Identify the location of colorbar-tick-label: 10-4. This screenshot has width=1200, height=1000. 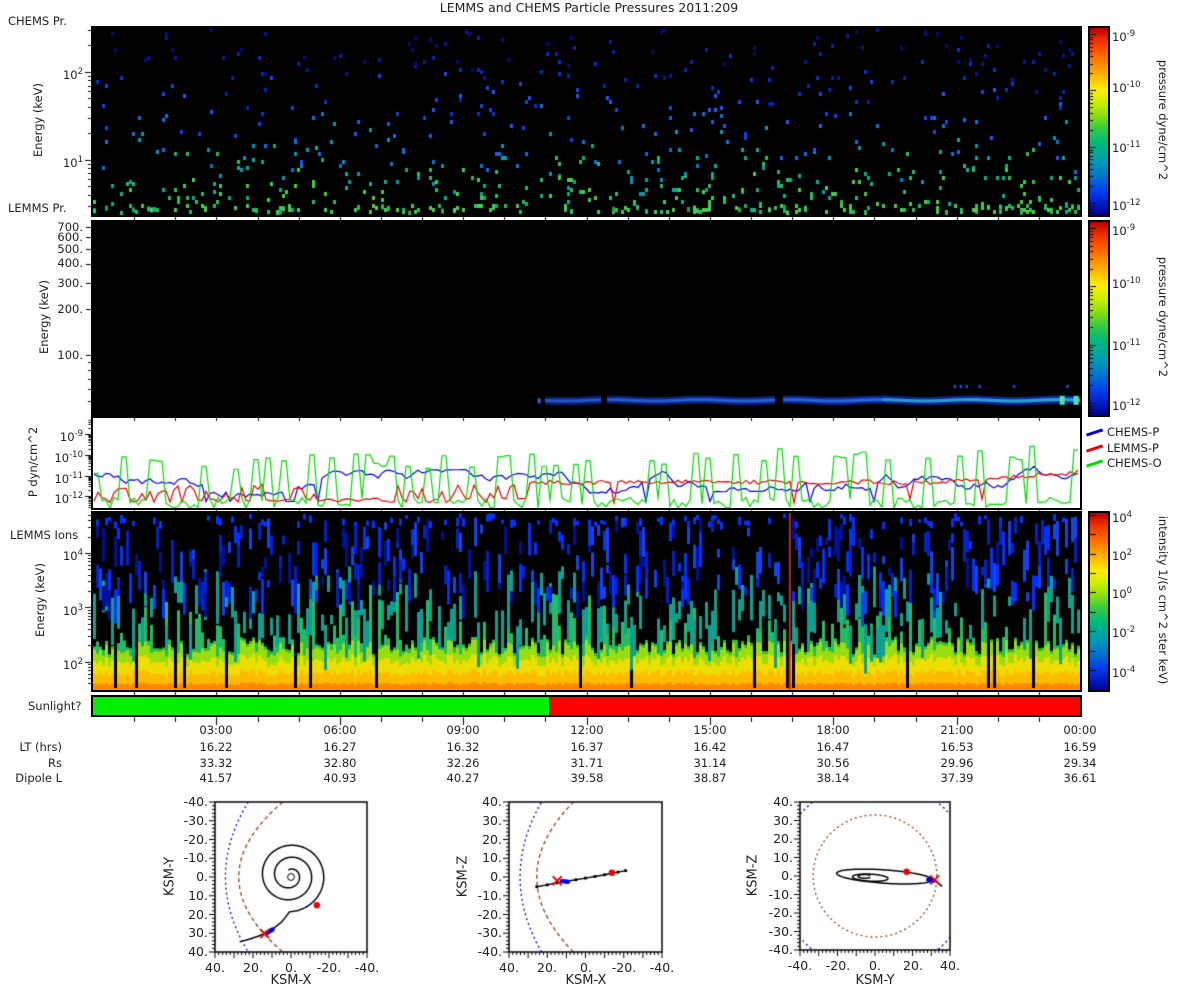
(1124, 672).